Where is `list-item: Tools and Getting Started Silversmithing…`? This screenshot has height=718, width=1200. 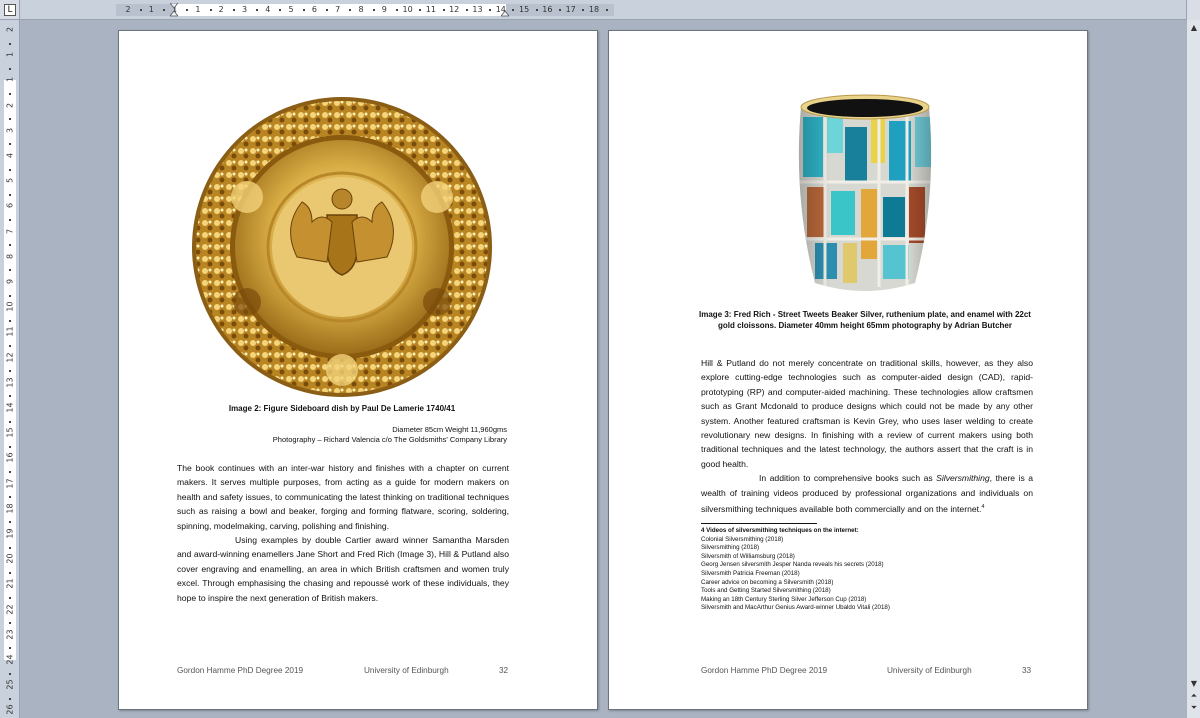
list-item: Tools and Getting Started Silversmithing… is located at coordinates (766, 591).